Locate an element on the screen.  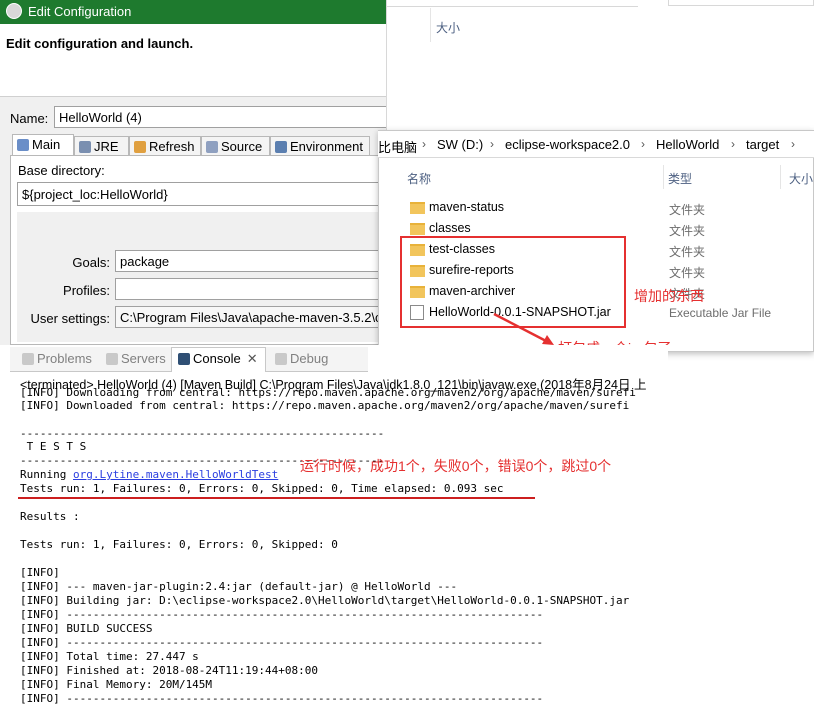
tab-environment: Environment is located at coordinates (320, 146).